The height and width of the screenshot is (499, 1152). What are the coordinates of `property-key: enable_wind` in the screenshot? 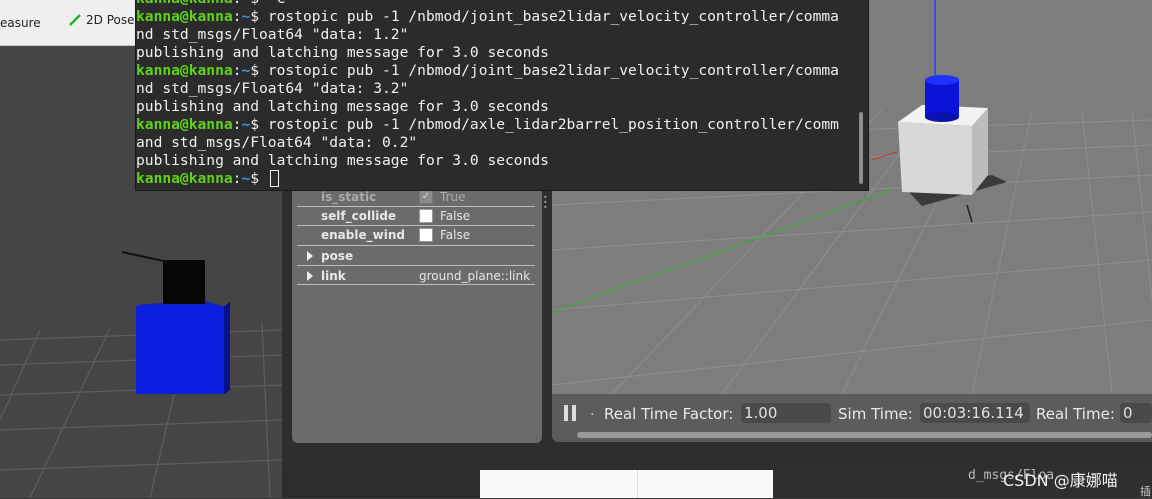 It's located at (363, 235).